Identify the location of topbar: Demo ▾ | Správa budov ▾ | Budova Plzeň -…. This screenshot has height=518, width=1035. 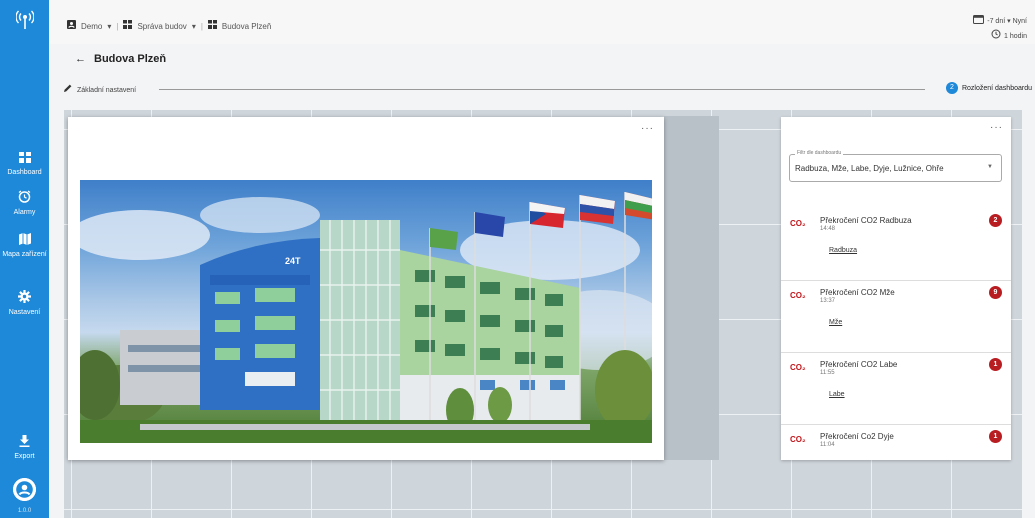
(542, 22).